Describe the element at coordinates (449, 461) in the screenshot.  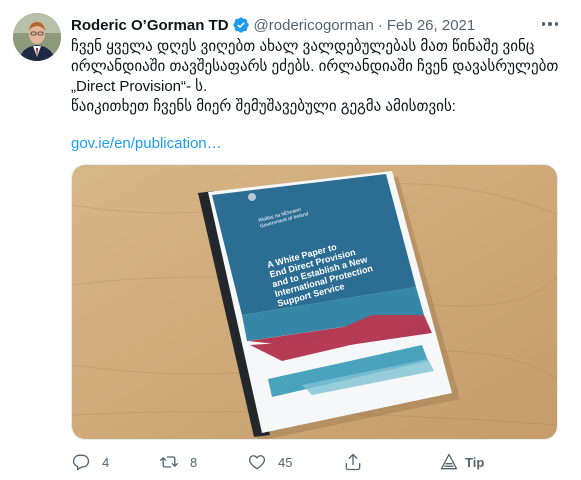
I see `tip-jar-icon` at that location.